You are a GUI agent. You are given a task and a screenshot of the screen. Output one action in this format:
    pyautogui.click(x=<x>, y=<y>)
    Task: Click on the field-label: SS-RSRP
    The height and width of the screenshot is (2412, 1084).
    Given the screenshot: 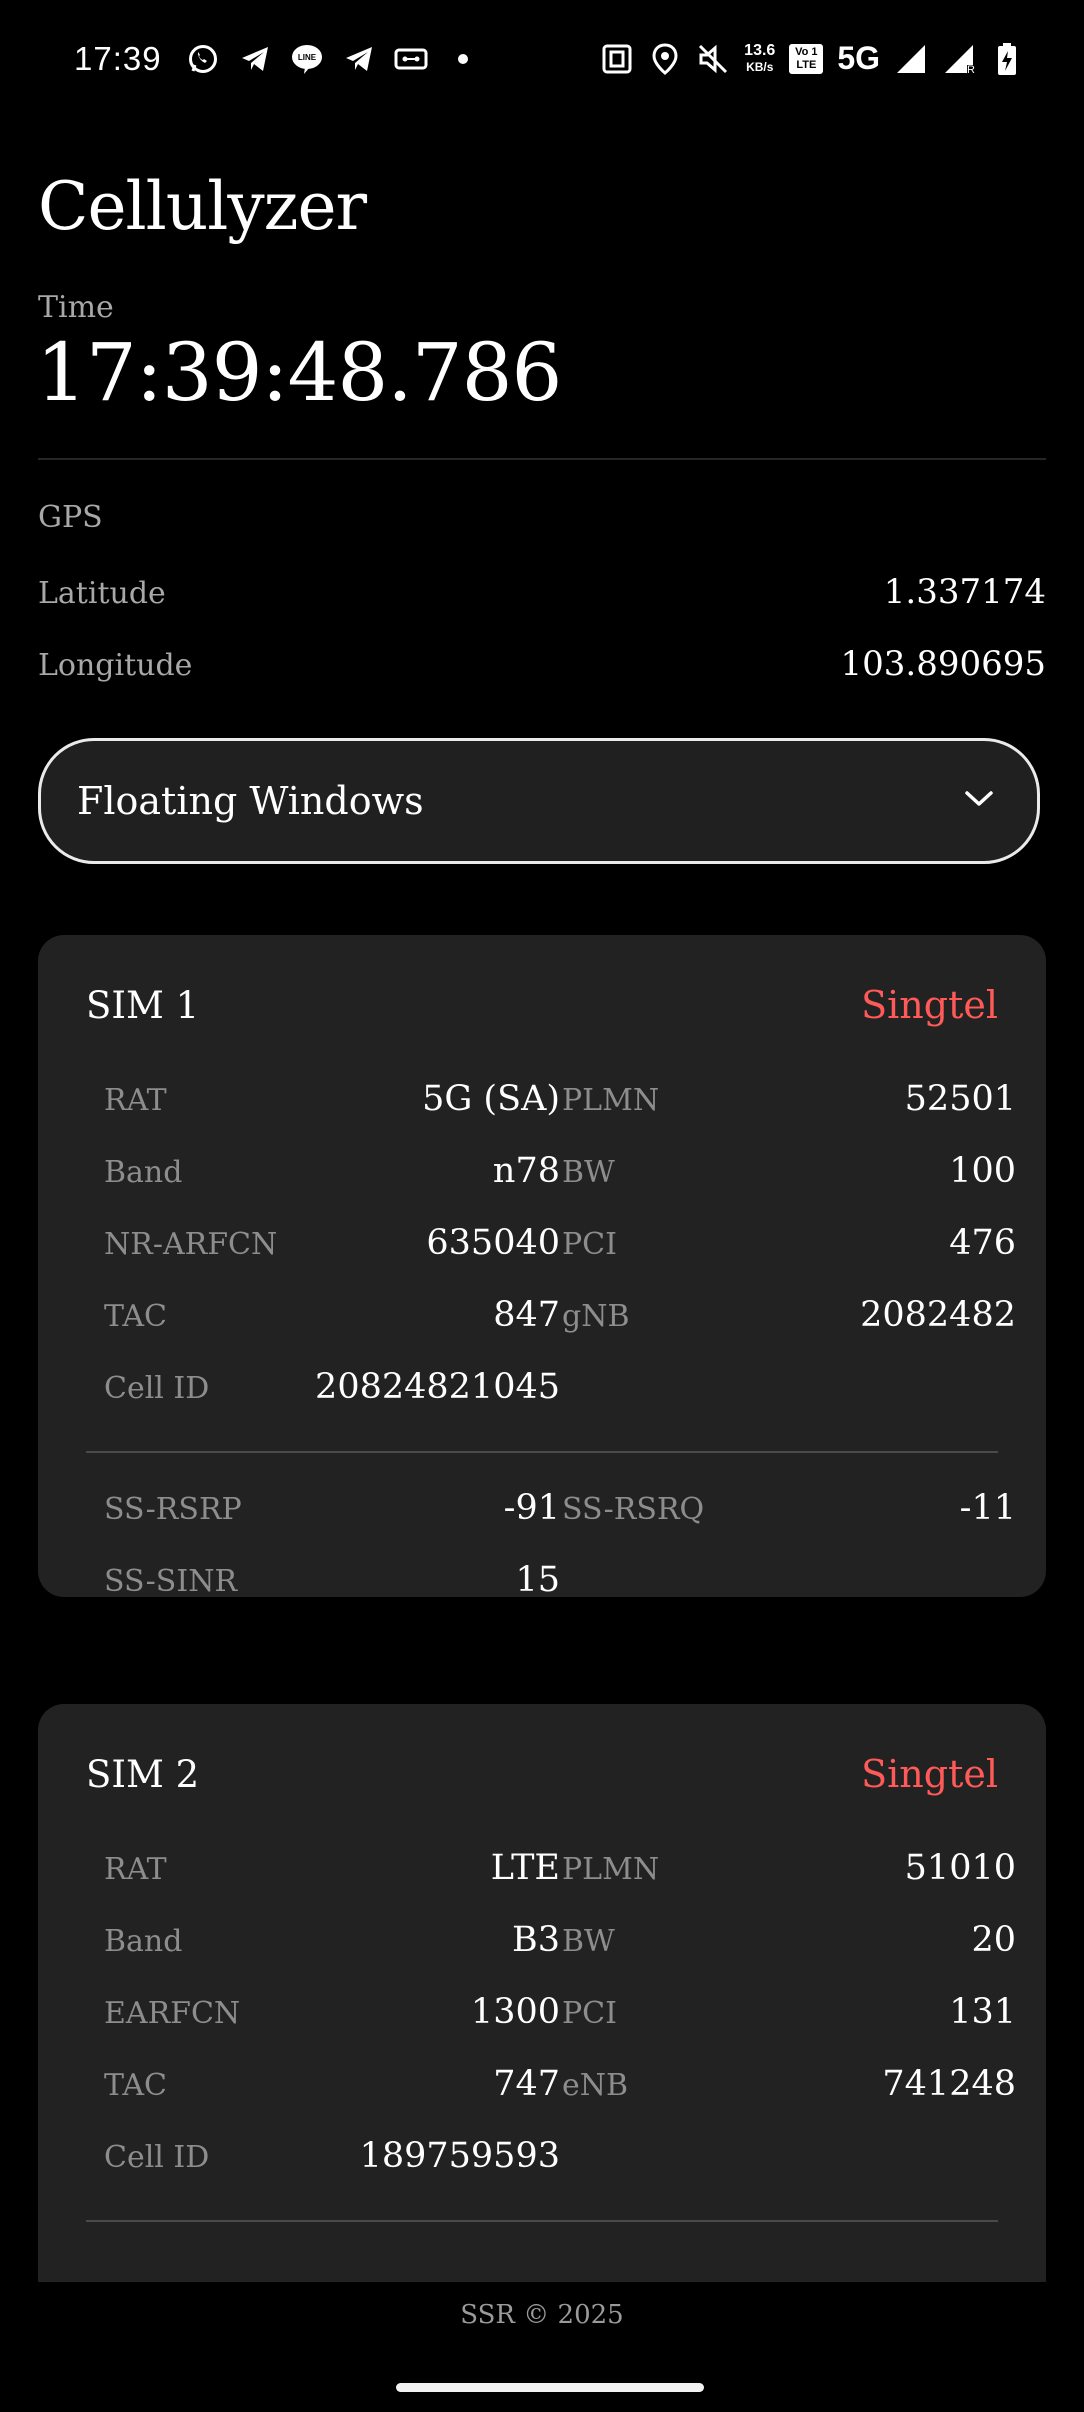 What is the action you would take?
    pyautogui.click(x=173, y=1509)
    